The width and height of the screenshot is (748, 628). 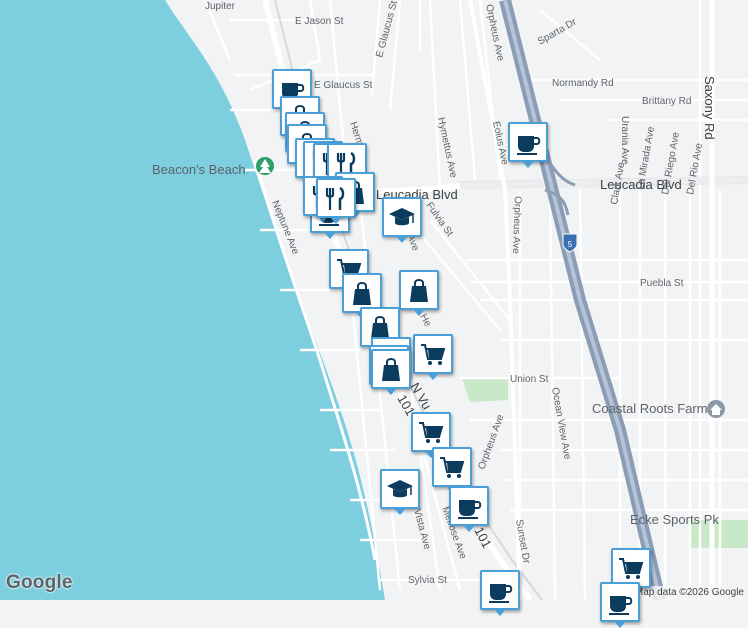 What do you see at coordinates (662, 283) in the screenshot?
I see `street-label-puebla: Puebla St` at bounding box center [662, 283].